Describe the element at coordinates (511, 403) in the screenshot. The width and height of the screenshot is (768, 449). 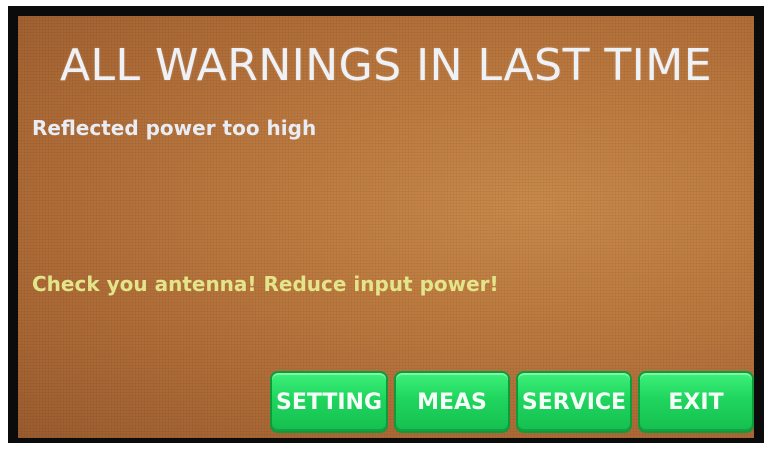
I see `button-bar: SETTING MEAS SERVICE EXIT` at that location.